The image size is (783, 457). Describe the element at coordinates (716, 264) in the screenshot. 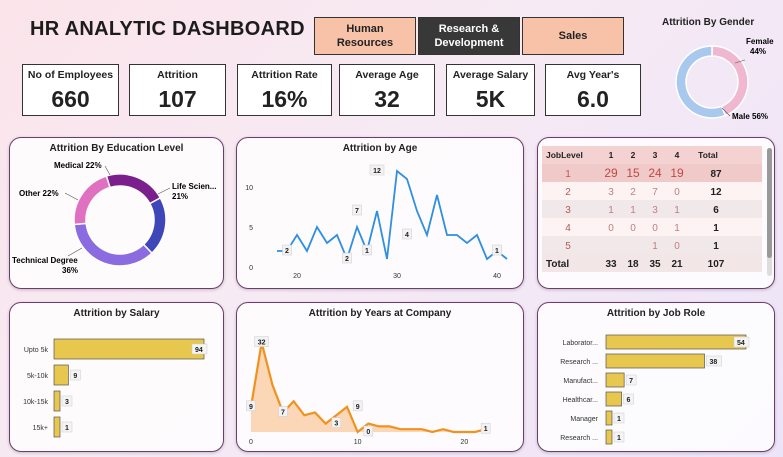

I see `table-grand-total: 107` at that location.